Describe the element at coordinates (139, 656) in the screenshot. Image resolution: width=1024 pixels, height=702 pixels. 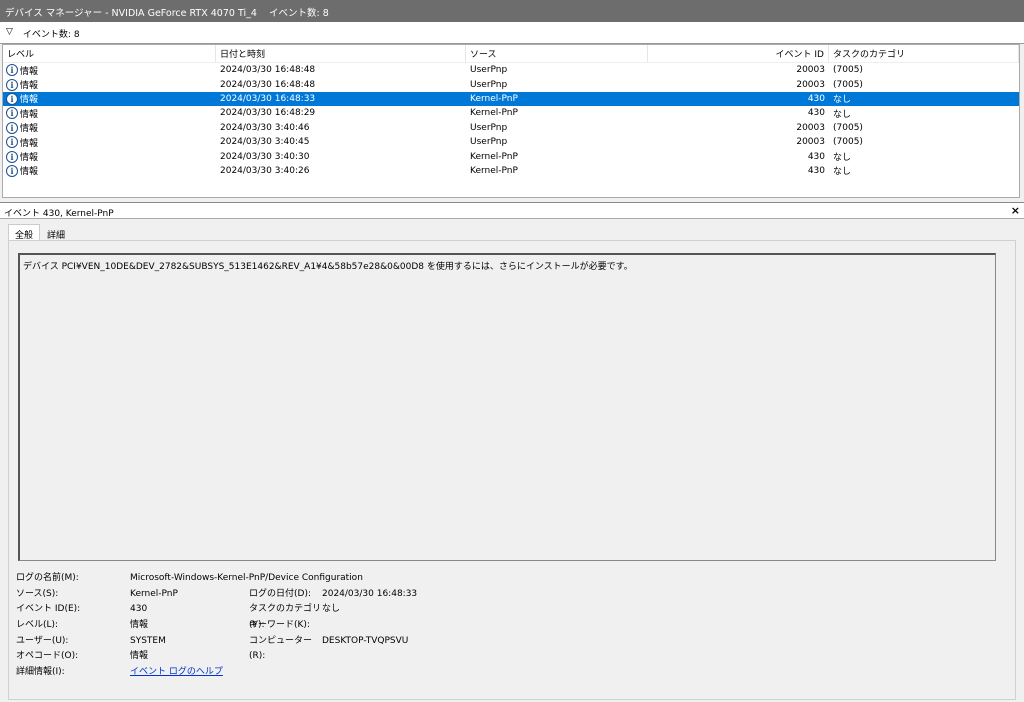
I see `opcode-value: 情報` at that location.